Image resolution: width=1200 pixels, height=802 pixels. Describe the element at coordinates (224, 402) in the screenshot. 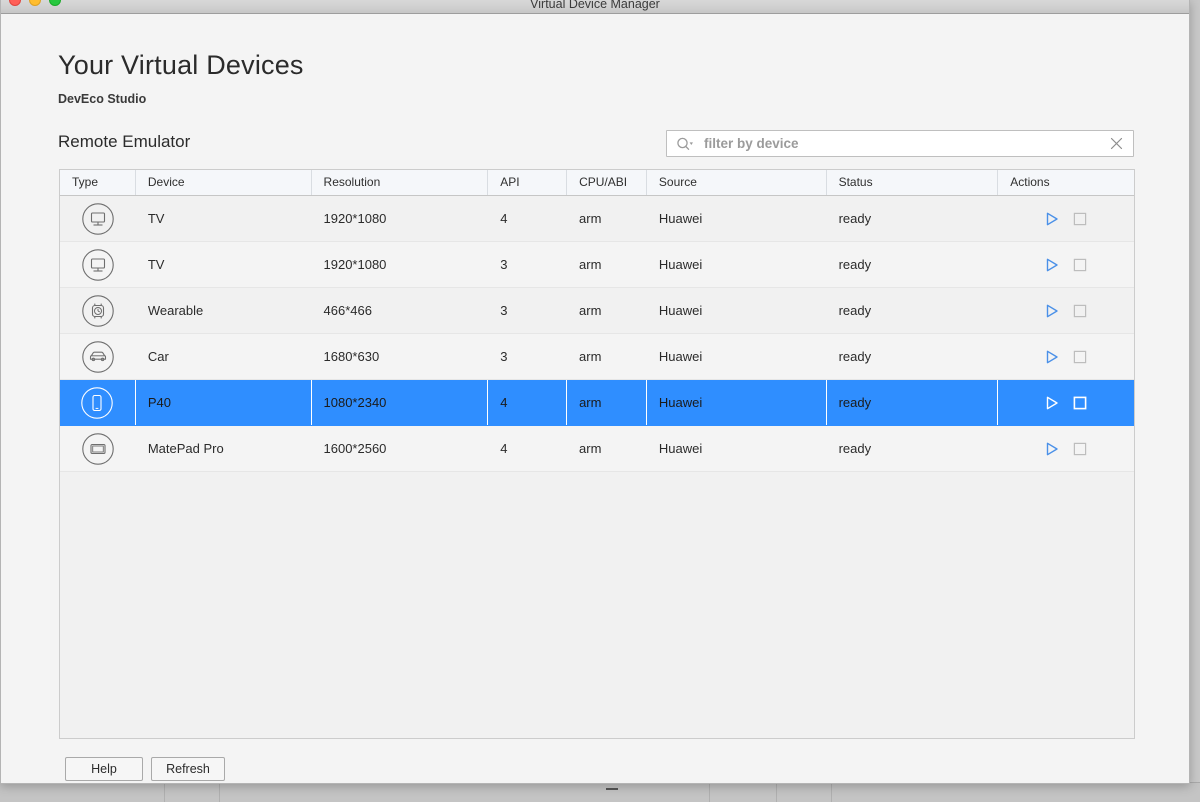

I see `device-name-cell: P40` at that location.